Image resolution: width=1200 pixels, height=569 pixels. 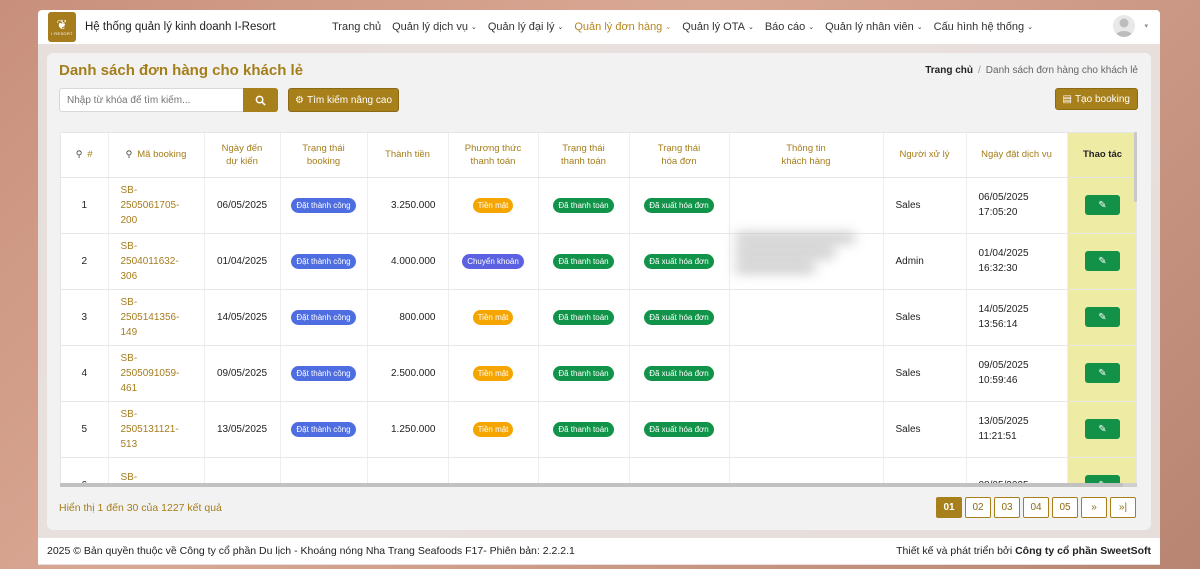 I want to click on page-button-02: 02, so click(x=978, y=507).